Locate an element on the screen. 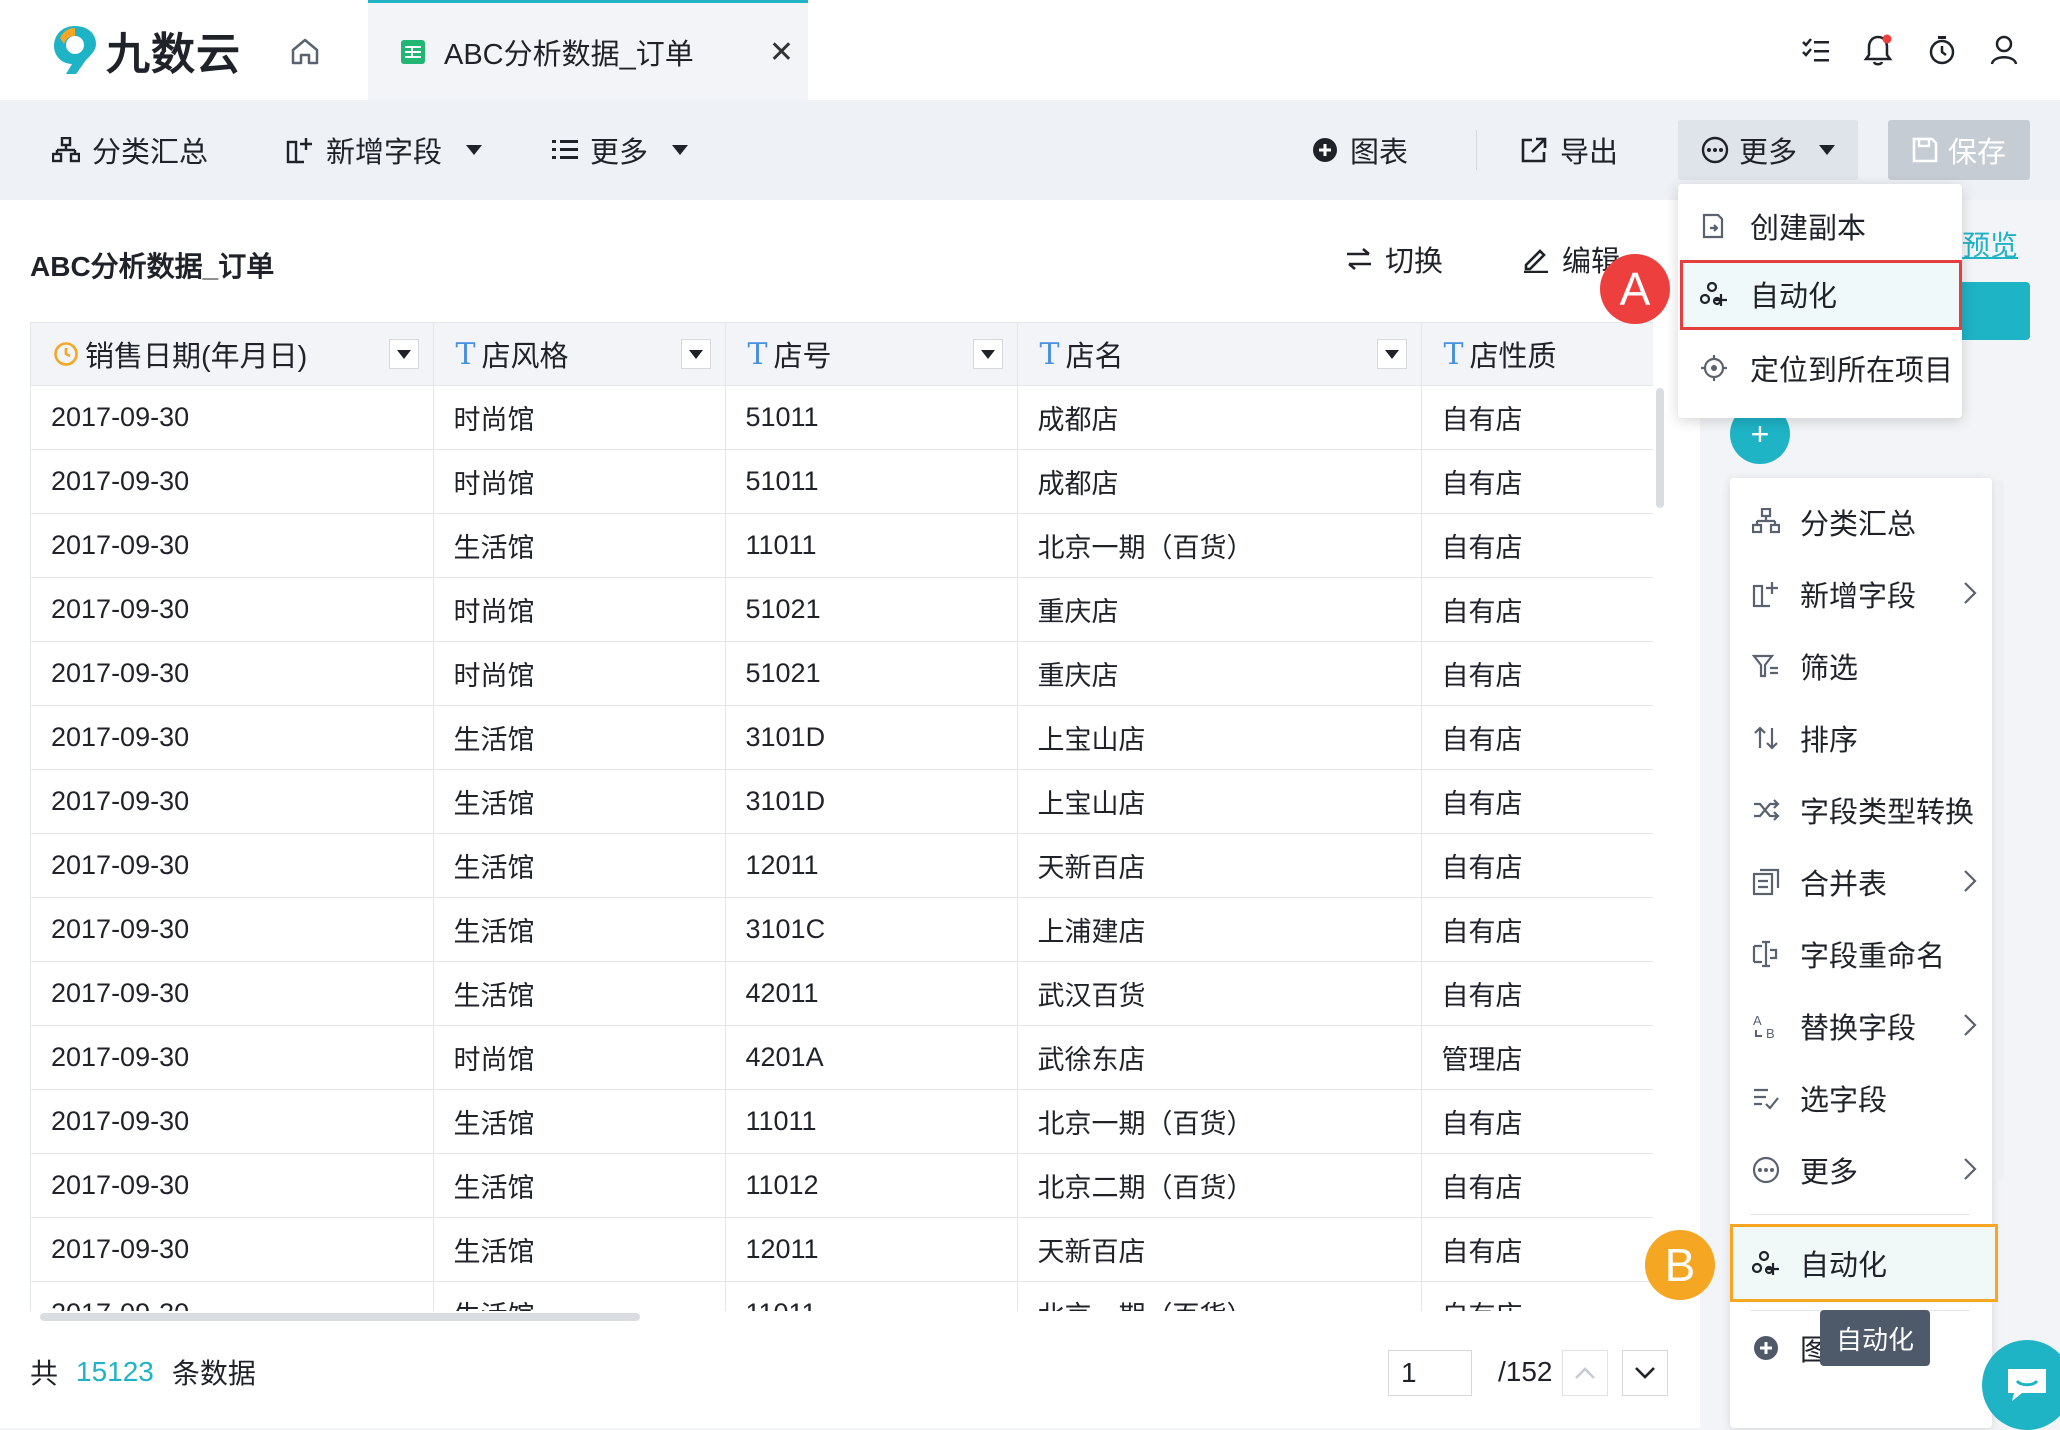 This screenshot has height=1430, width=2060. table-cell: 管理店 is located at coordinates (1537, 1057).